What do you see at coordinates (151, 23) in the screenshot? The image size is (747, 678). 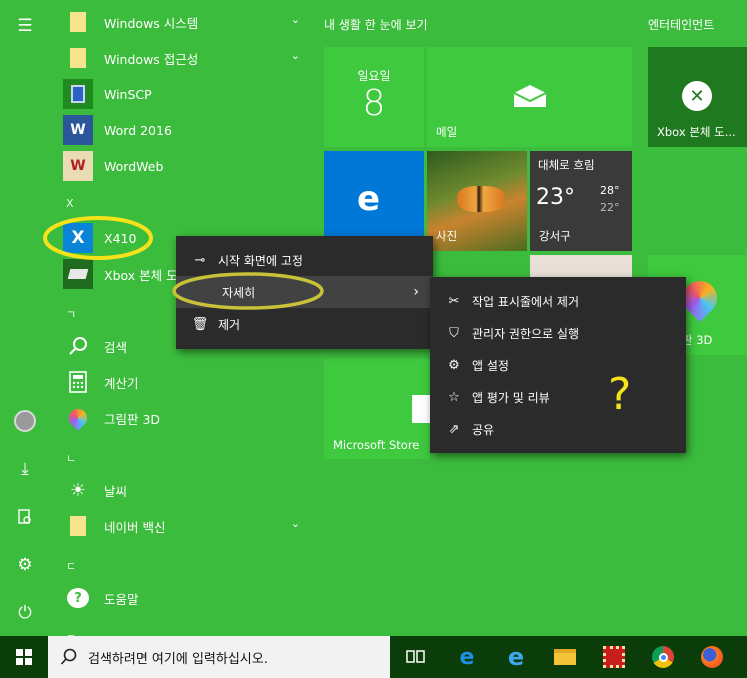 I see `app-name: Windows 시스템` at bounding box center [151, 23].